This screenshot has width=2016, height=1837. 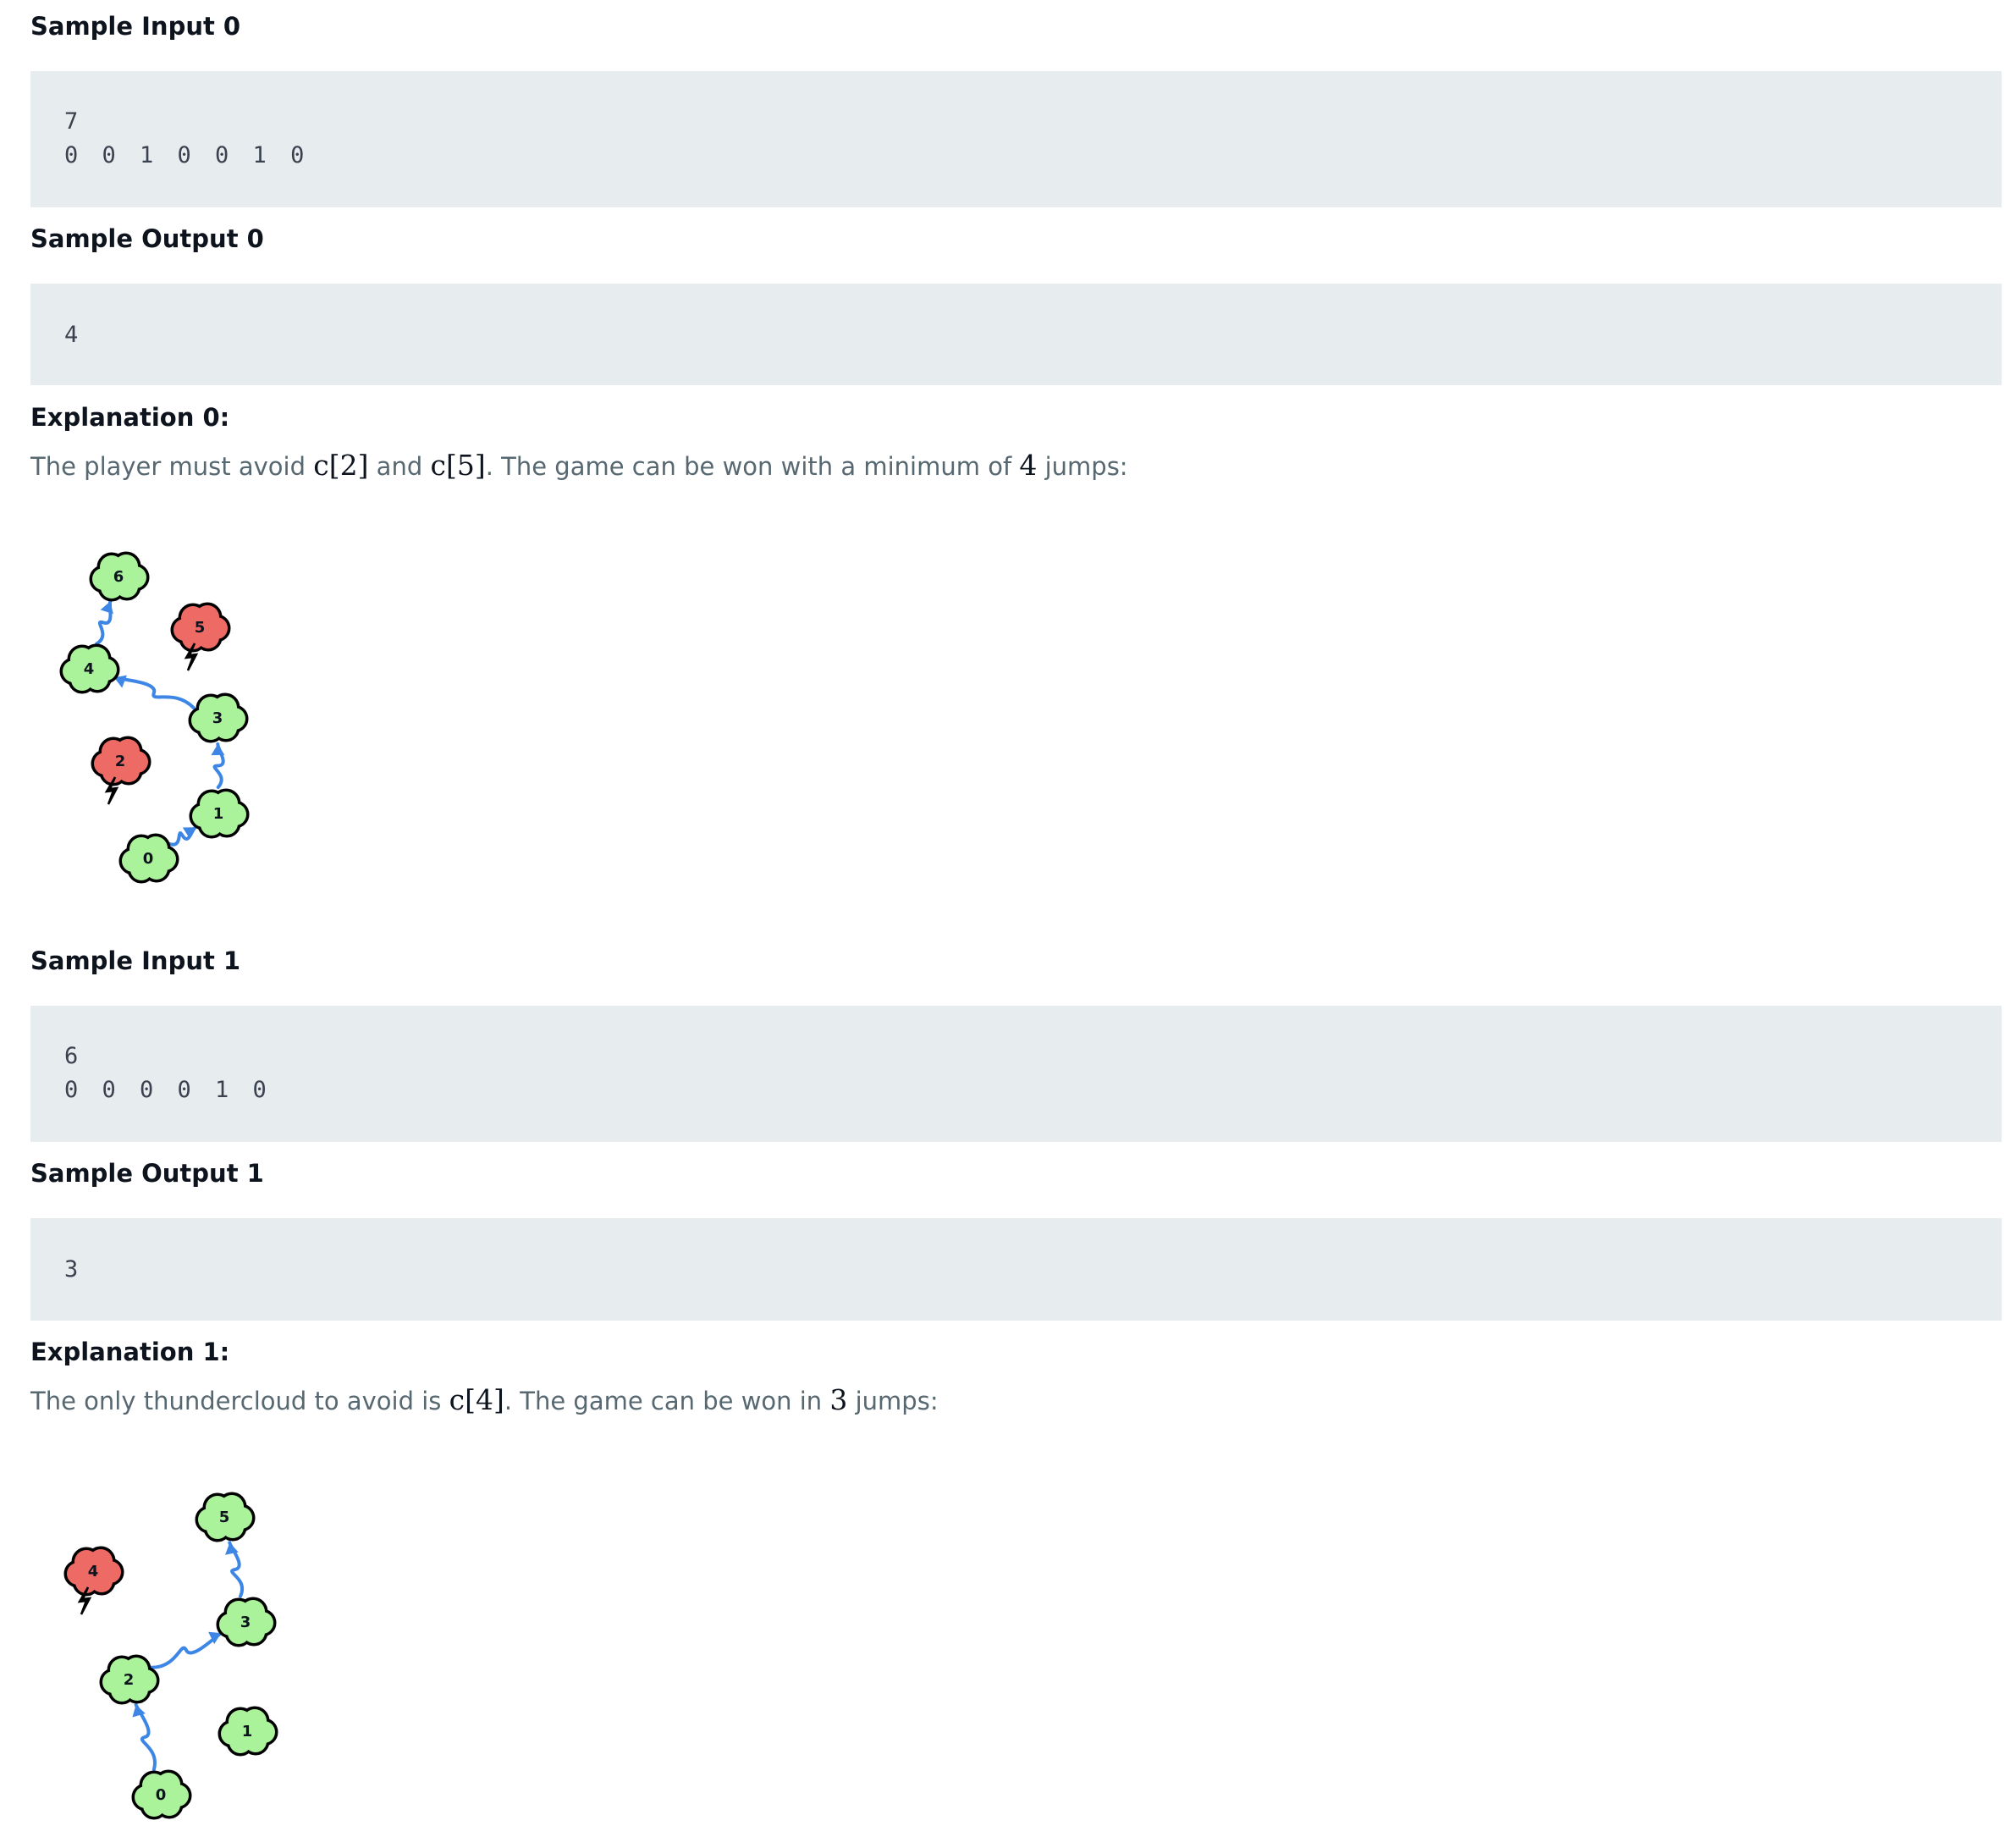 I want to click on explanation-0-heading: Explanation 0:, so click(x=130, y=417).